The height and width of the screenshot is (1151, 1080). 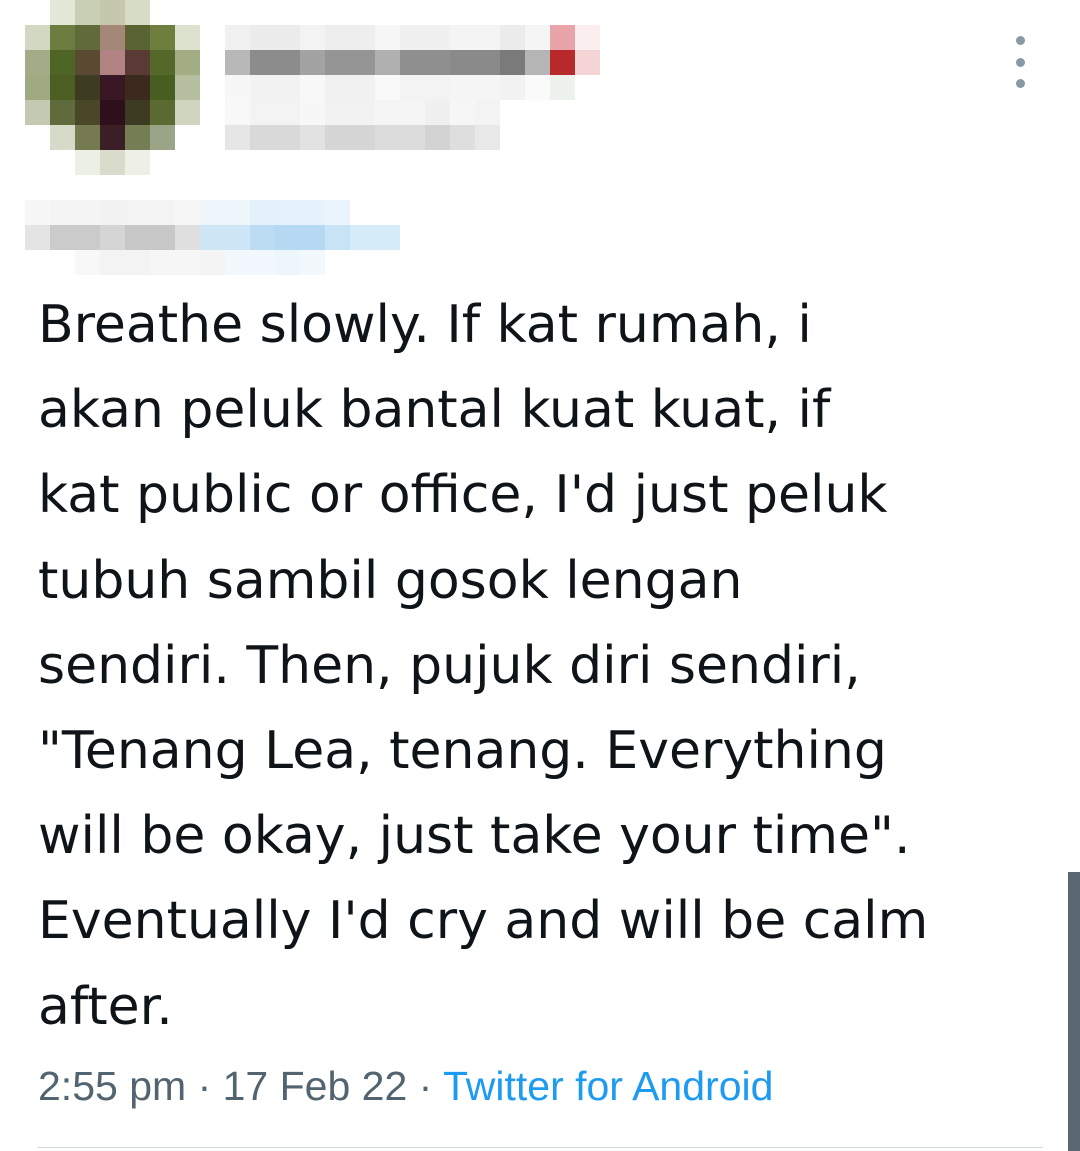 What do you see at coordinates (390, 580) in the screenshot?
I see `tweet-text-line: tubuh sambil gosok lengan` at bounding box center [390, 580].